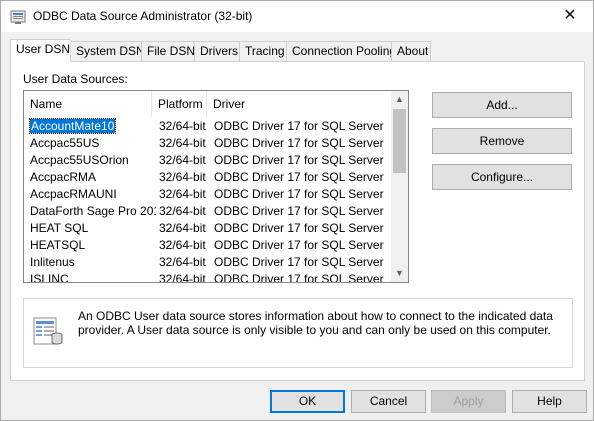 This screenshot has height=421, width=594. What do you see at coordinates (168, 51) in the screenshot?
I see `tab-file-dsn: File DSN` at bounding box center [168, 51].